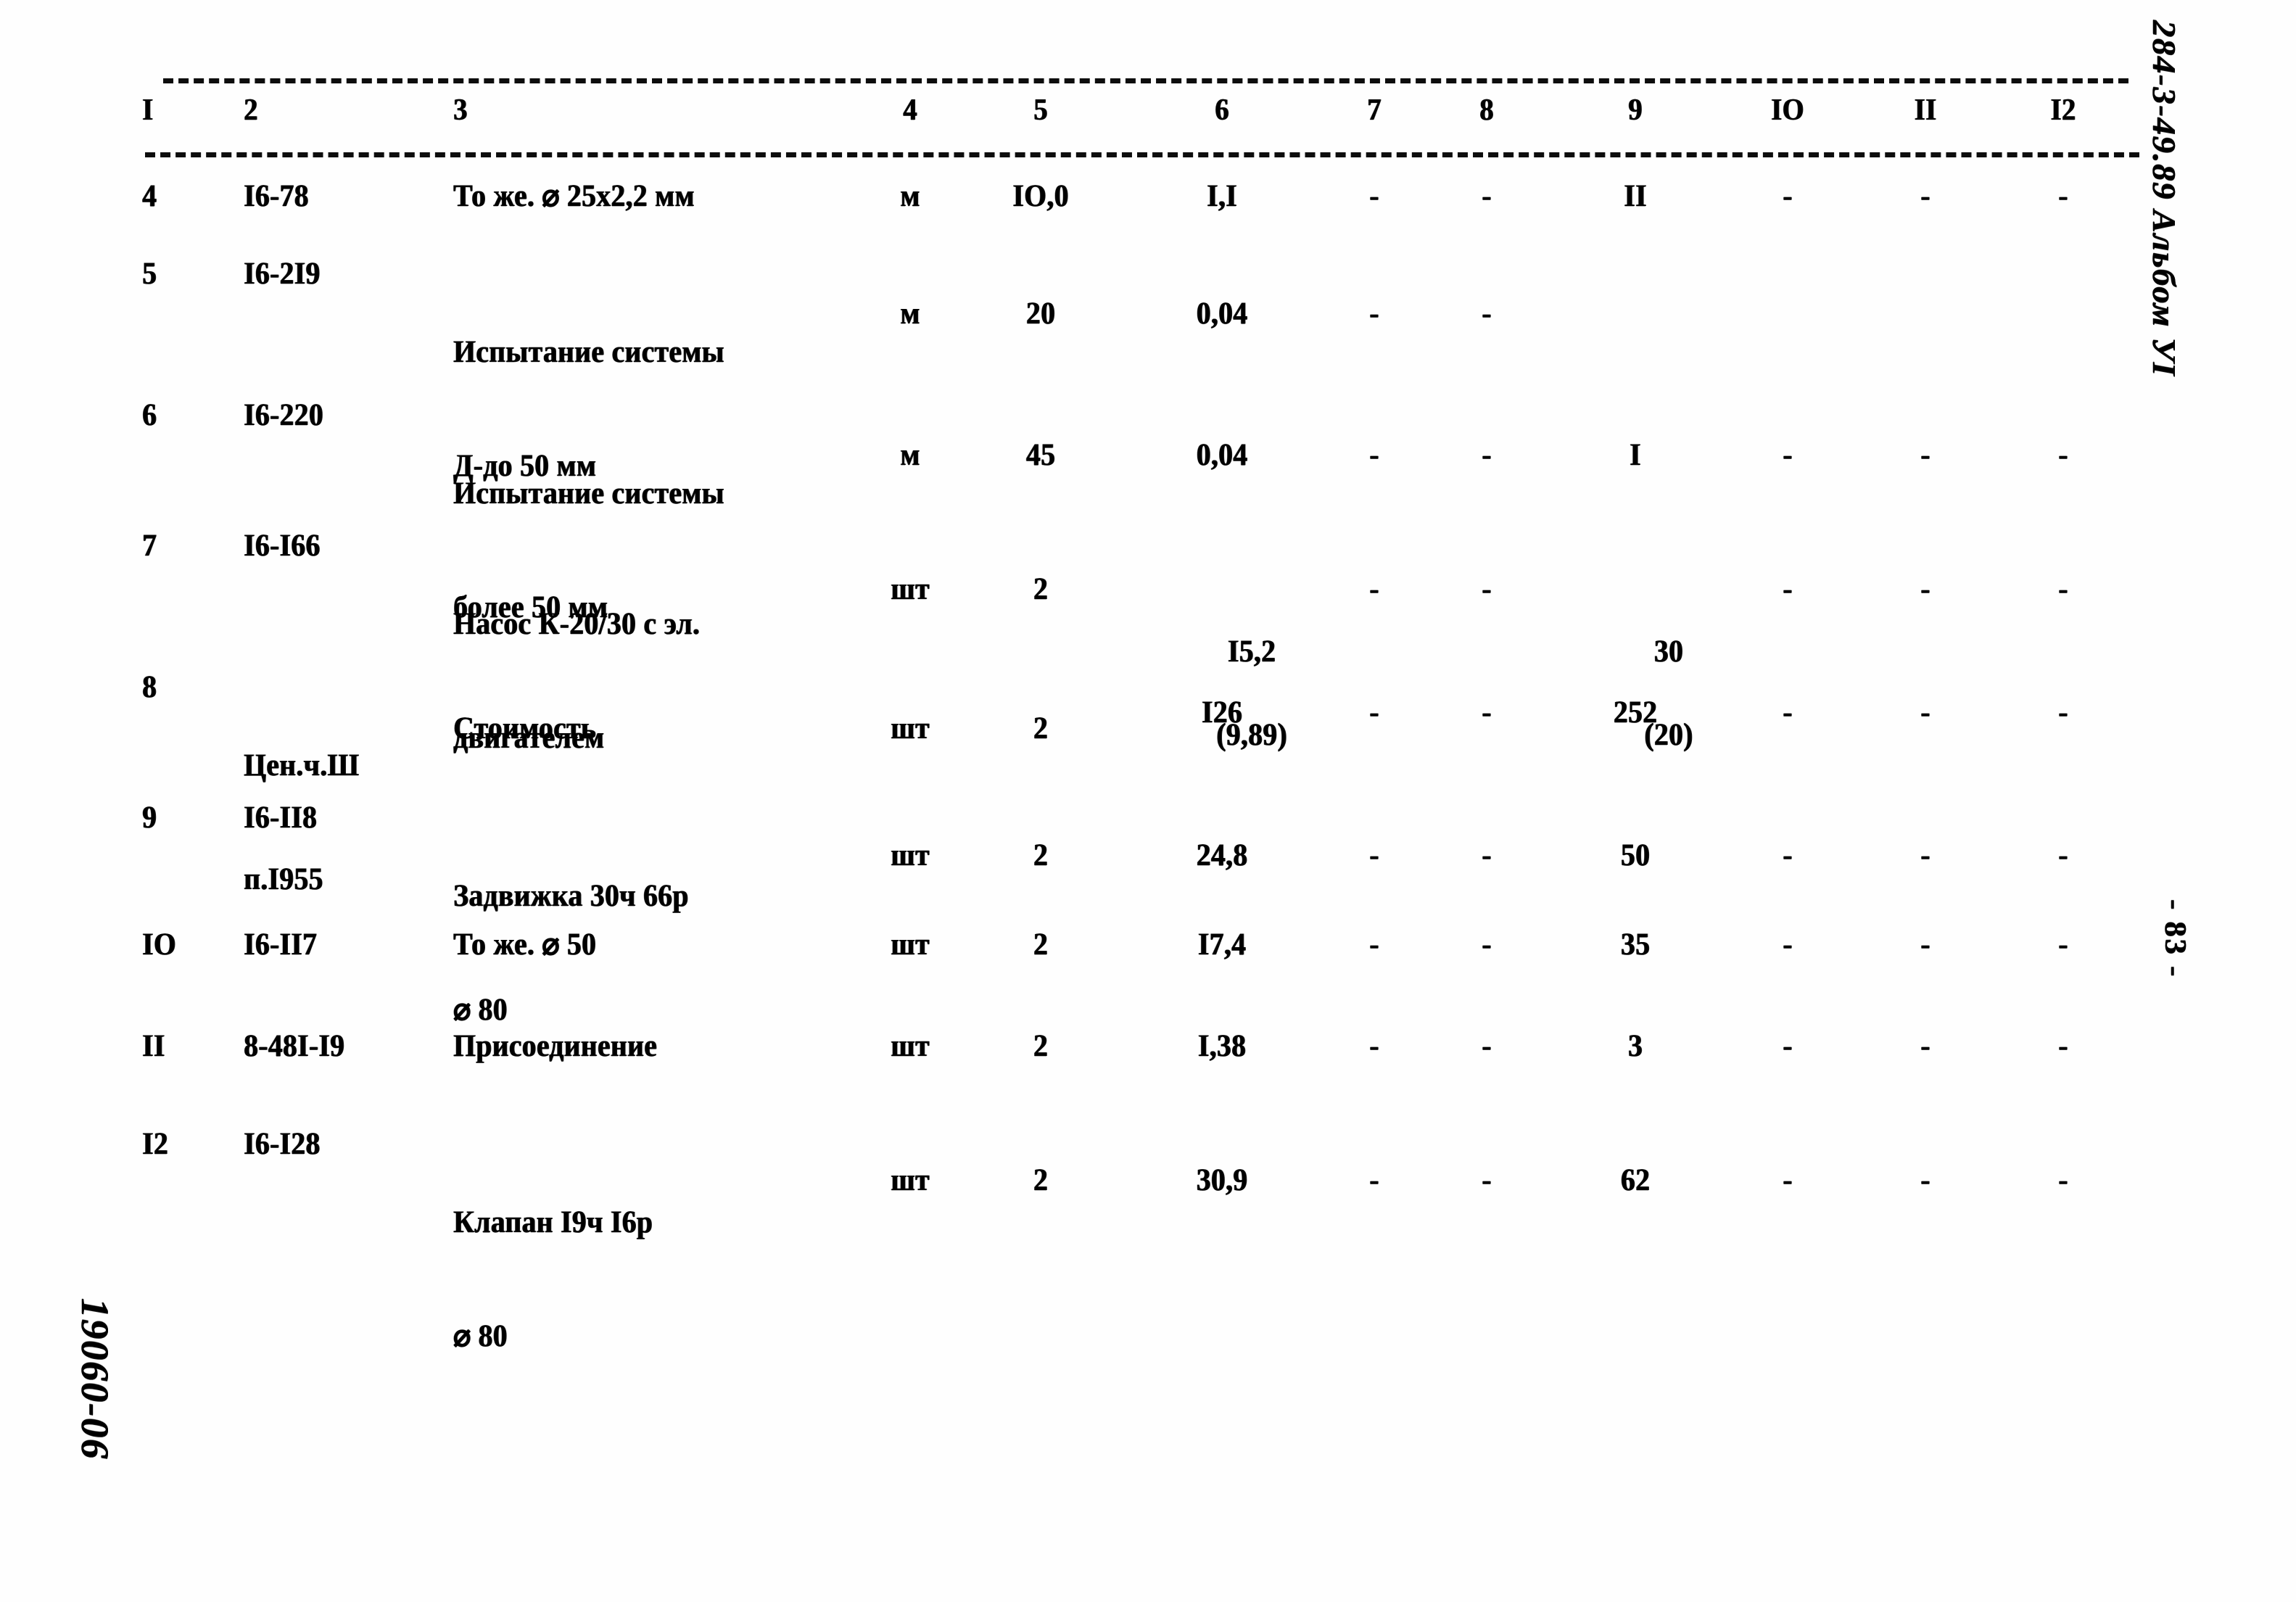 The image size is (2296, 1602). I want to click on row-value-6: 30,9, so click(1222, 1180).